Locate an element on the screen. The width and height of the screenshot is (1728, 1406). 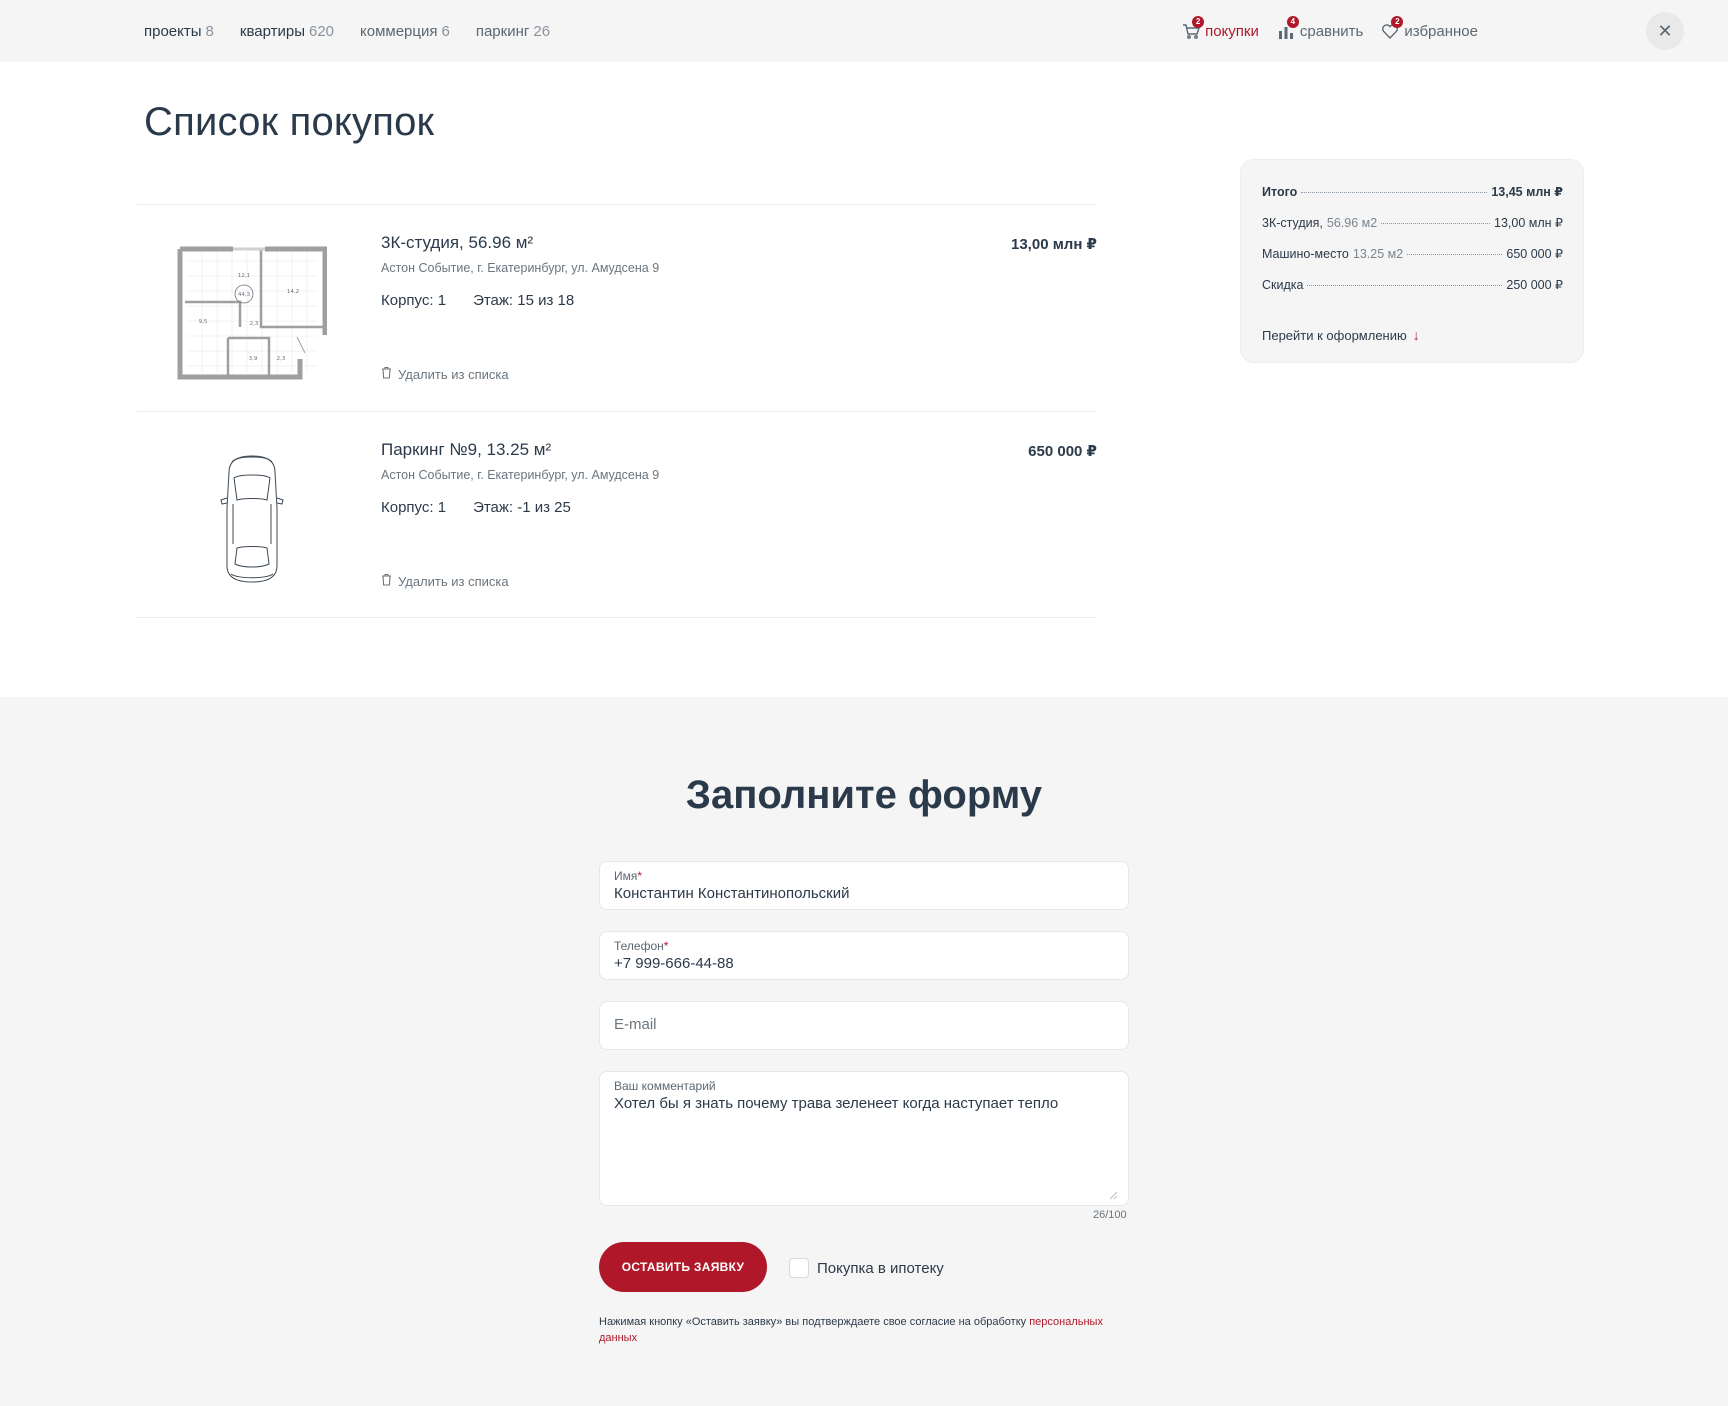
tab-count: 620 is located at coordinates (321, 31).